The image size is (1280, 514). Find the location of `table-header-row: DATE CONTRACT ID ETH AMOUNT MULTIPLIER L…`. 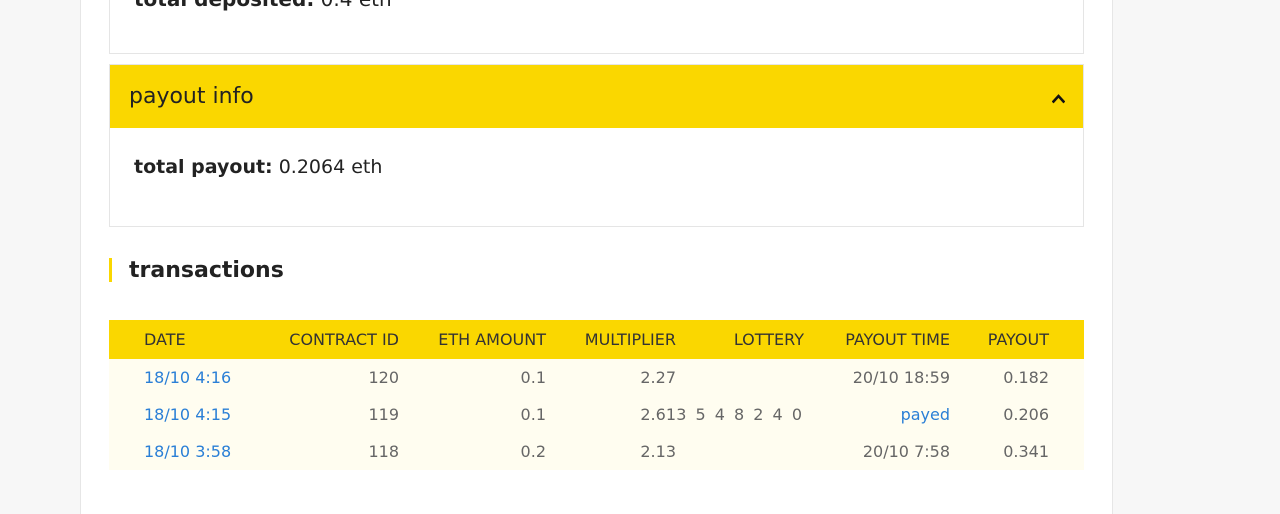

table-header-row: DATE CONTRACT ID ETH AMOUNT MULTIPLIER L… is located at coordinates (596, 339).